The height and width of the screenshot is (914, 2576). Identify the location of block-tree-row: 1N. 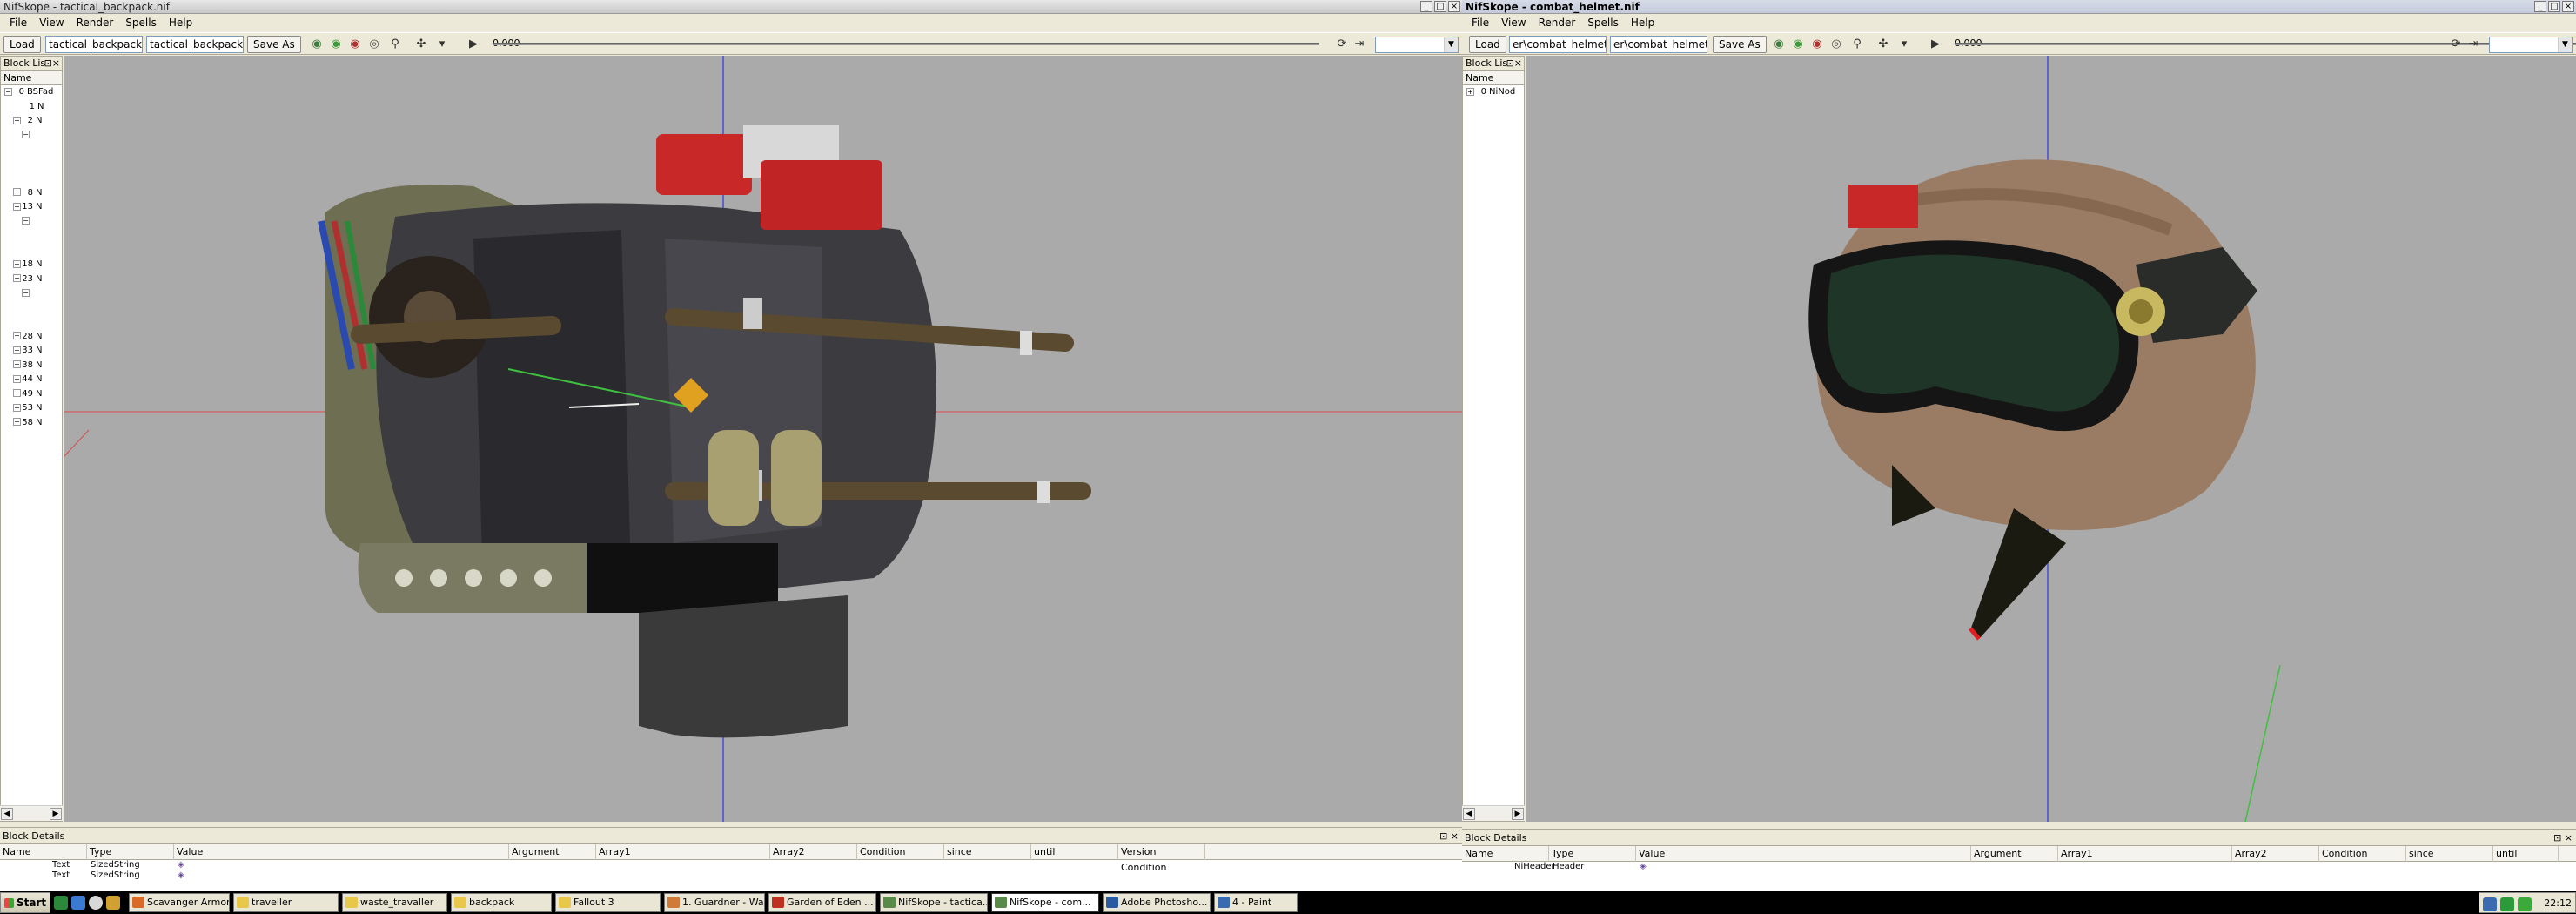
(32, 107).